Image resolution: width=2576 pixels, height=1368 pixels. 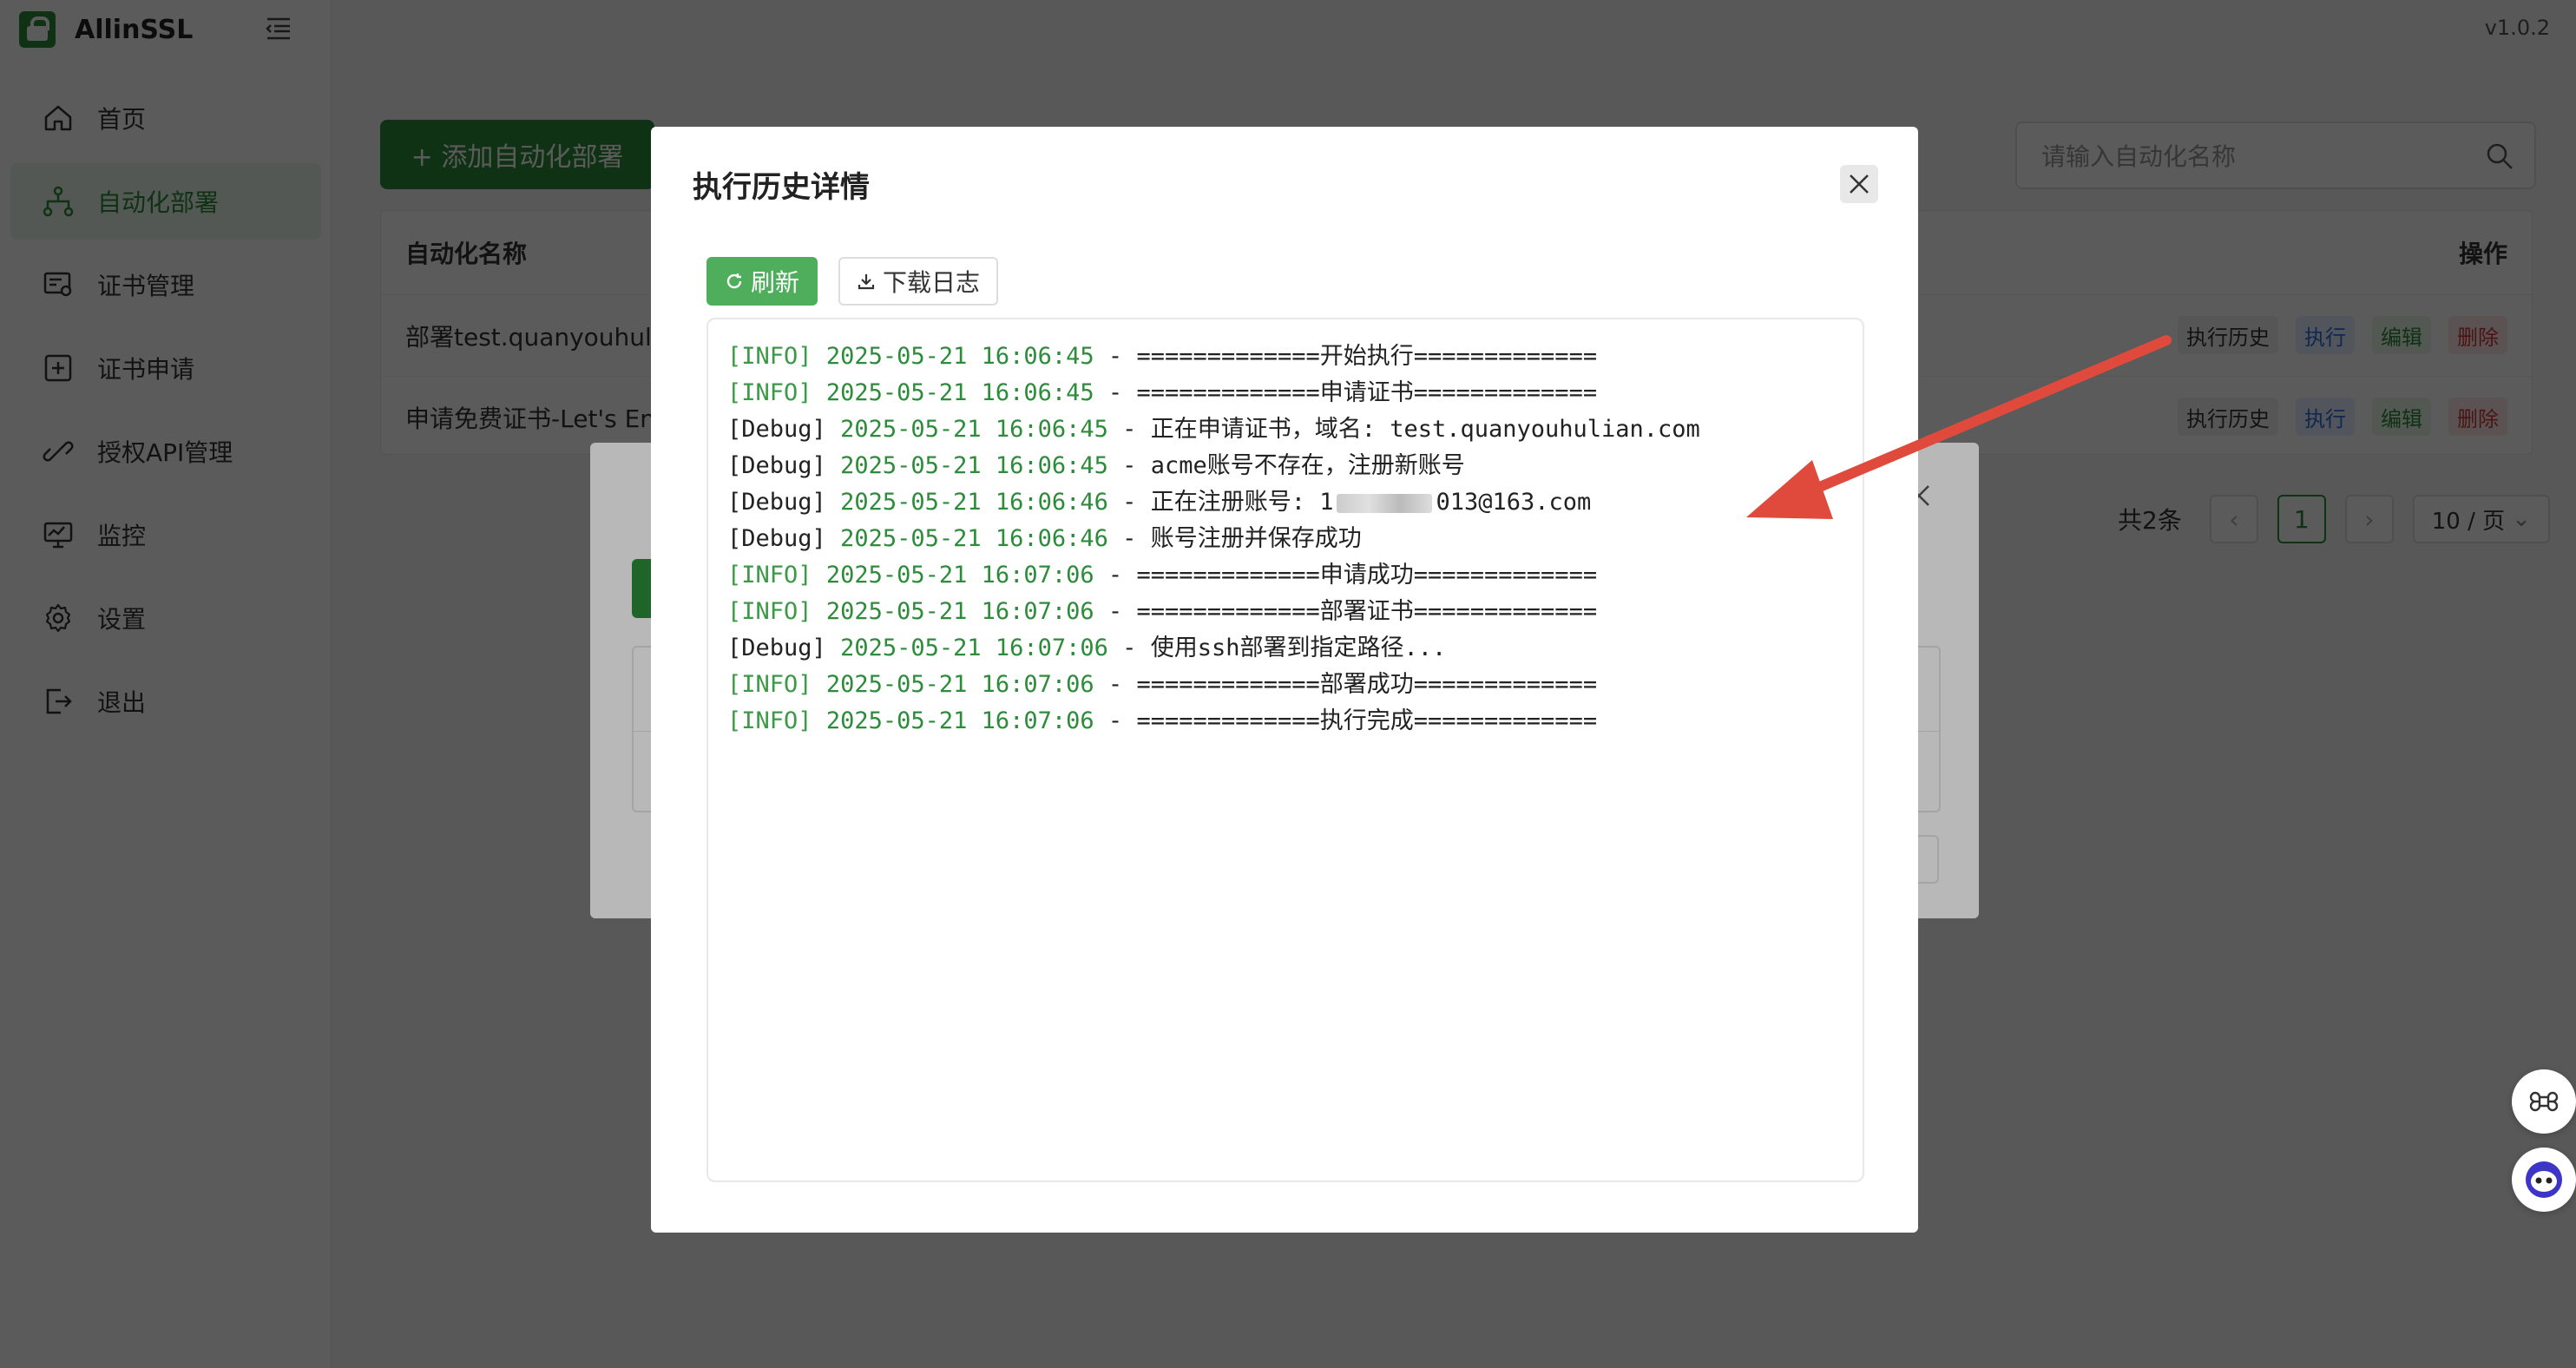 I want to click on assistant-button, so click(x=2544, y=1180).